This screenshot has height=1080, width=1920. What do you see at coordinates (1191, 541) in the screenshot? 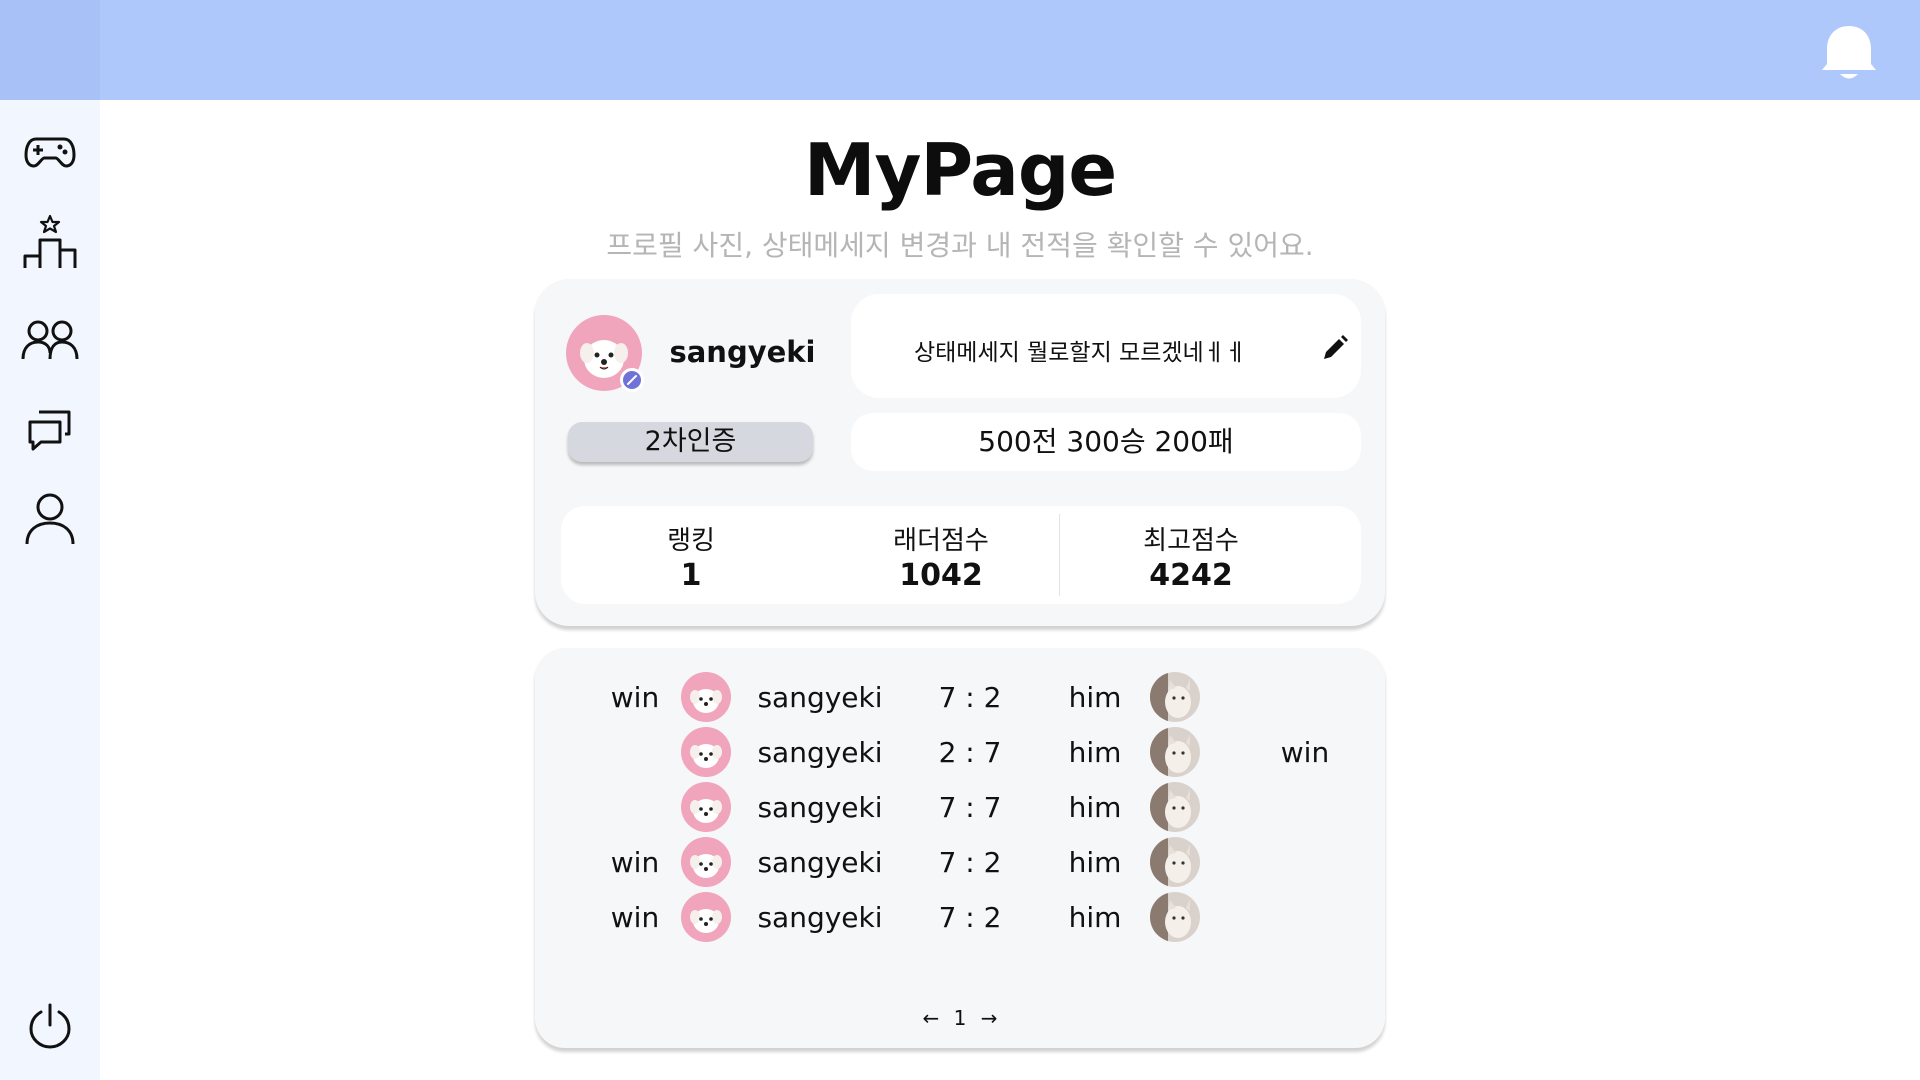
I see `stat-label: 최고점수` at bounding box center [1191, 541].